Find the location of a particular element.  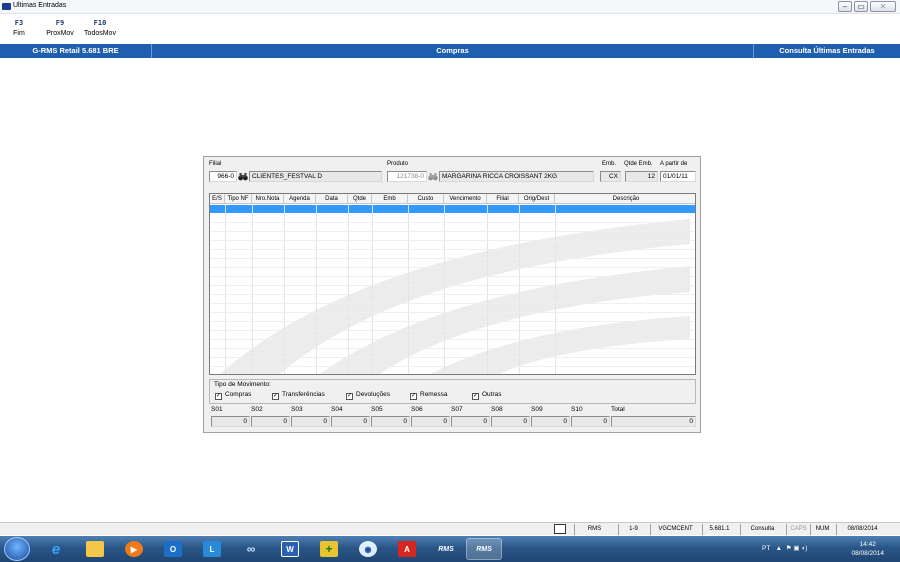

col-agenda: Agenda is located at coordinates (300, 199).